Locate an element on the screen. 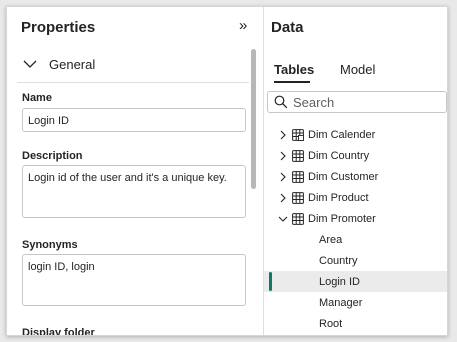 The width and height of the screenshot is (457, 342). field-item-login-id: Login ID is located at coordinates (355, 281).